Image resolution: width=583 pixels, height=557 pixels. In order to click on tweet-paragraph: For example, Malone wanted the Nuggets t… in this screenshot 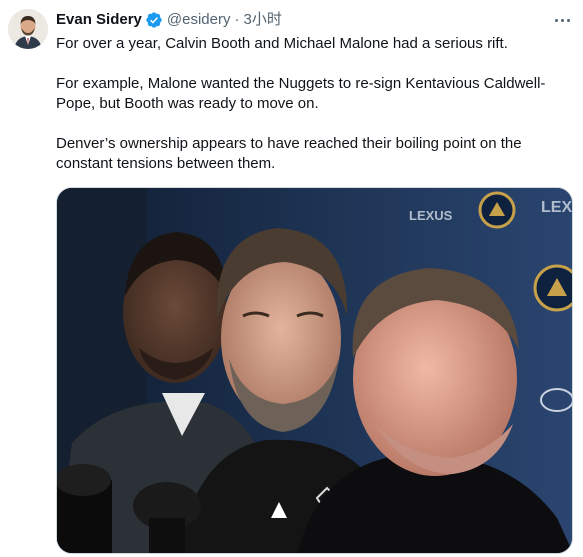, I will do `click(301, 93)`.